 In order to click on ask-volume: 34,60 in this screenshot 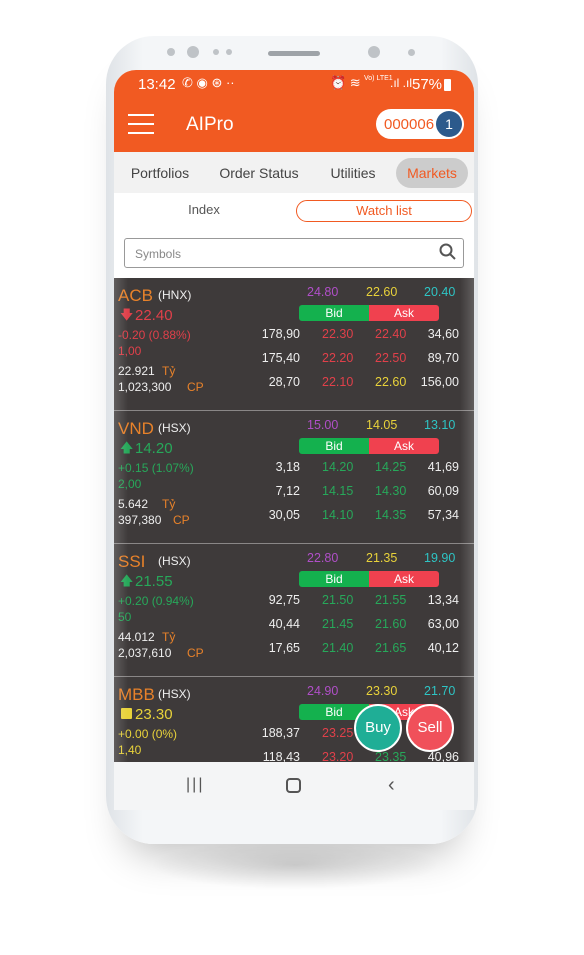, I will do `click(443, 334)`.